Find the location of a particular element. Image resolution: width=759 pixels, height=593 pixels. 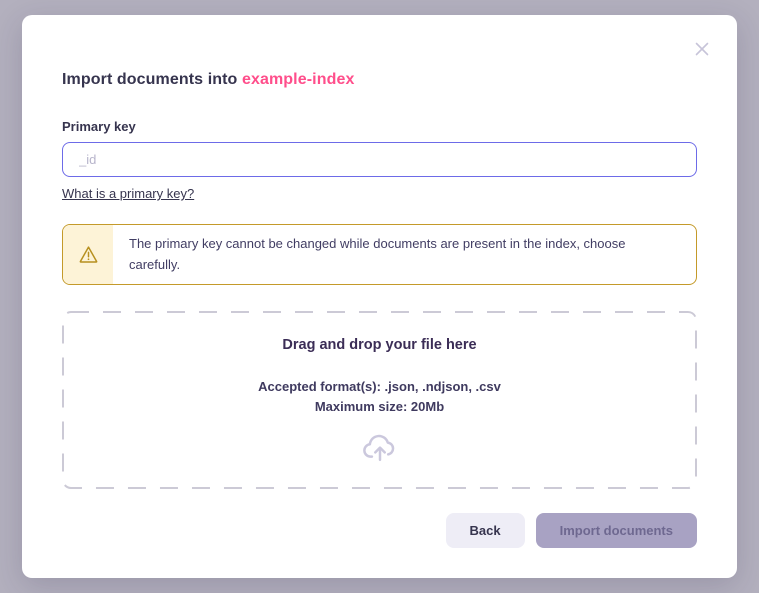

warning-icon is located at coordinates (88, 254).